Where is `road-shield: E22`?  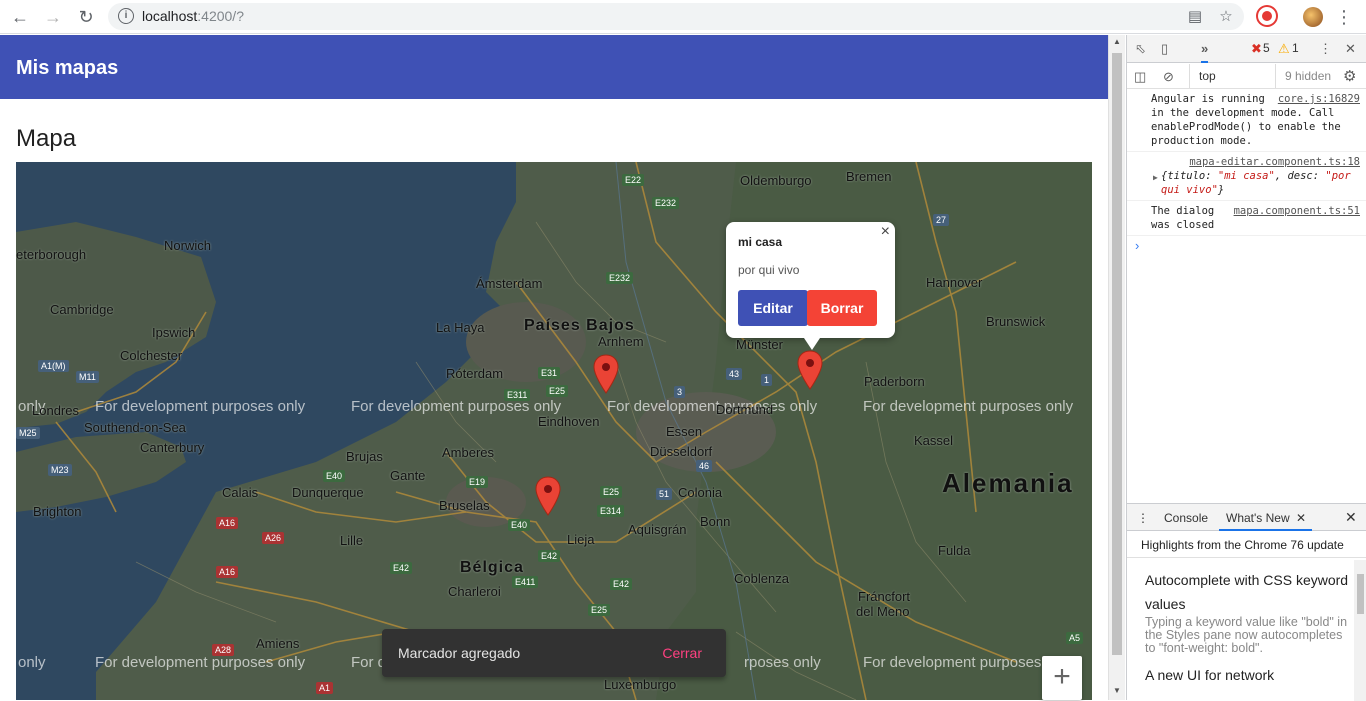
road-shield: E22 is located at coordinates (633, 180).